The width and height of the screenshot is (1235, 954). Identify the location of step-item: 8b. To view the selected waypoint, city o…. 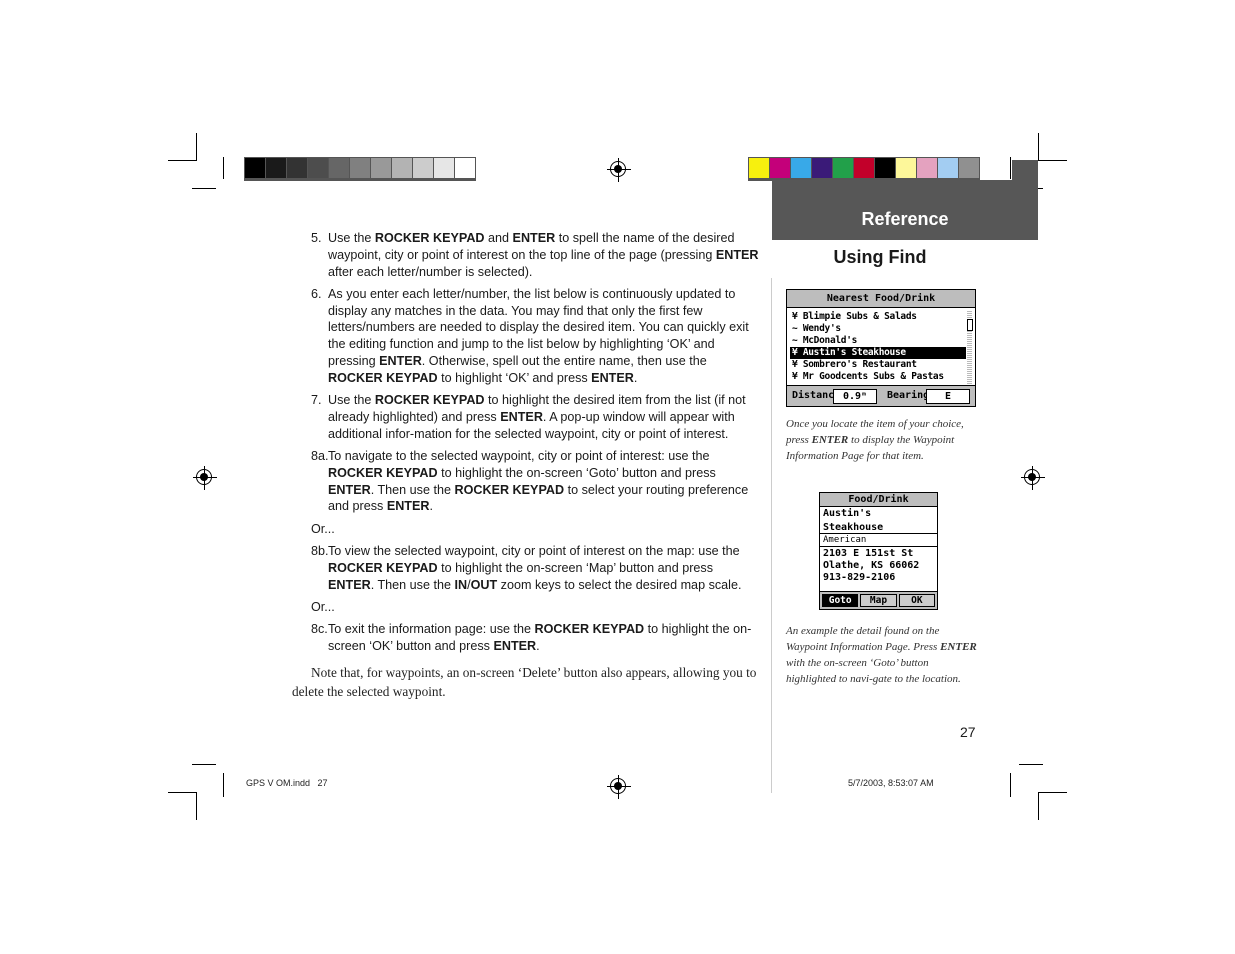
(535, 568).